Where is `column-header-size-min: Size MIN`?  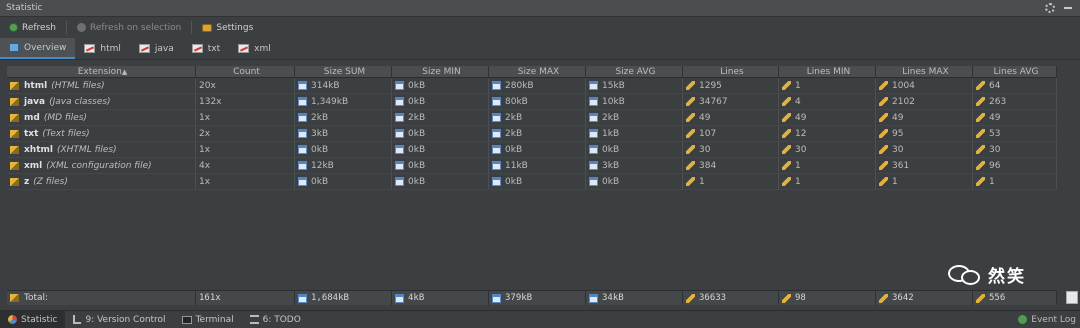 column-header-size-min: Size MIN is located at coordinates (440, 71).